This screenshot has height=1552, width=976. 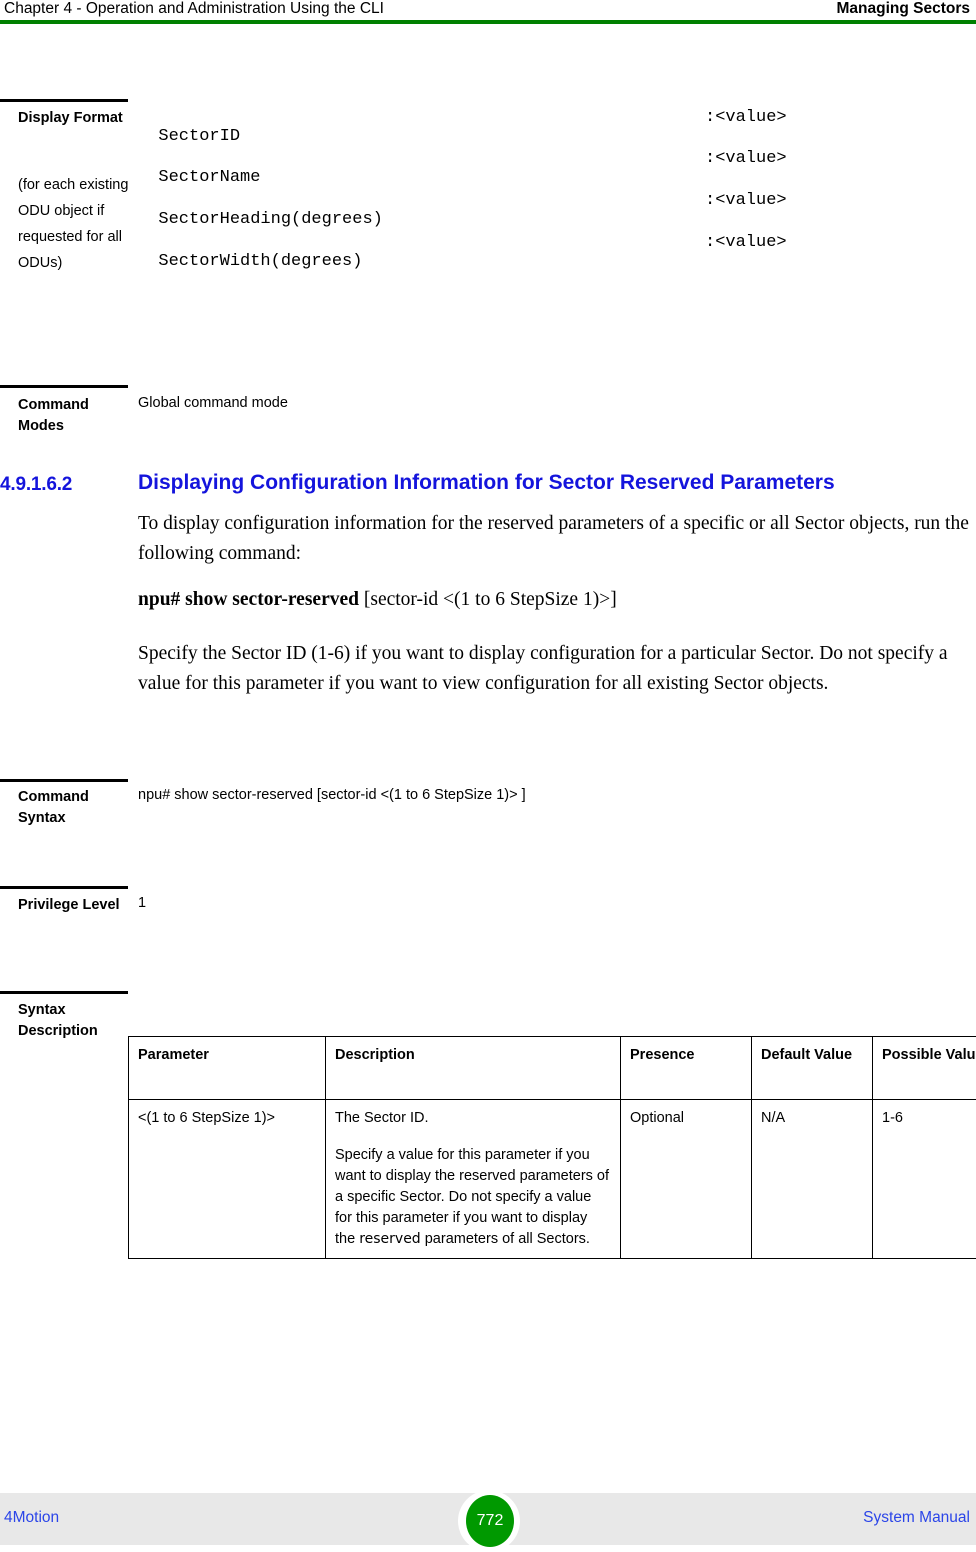 I want to click on footer-product-name: 4Motion, so click(x=31, y=1518).